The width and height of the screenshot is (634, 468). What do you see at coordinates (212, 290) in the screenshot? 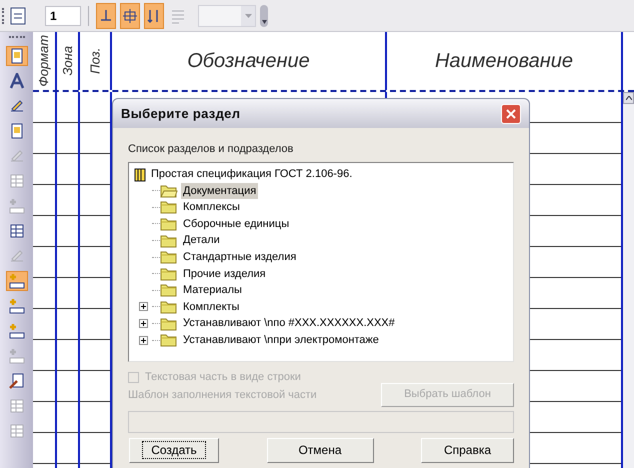
I see `tree-item: Материалы` at bounding box center [212, 290].